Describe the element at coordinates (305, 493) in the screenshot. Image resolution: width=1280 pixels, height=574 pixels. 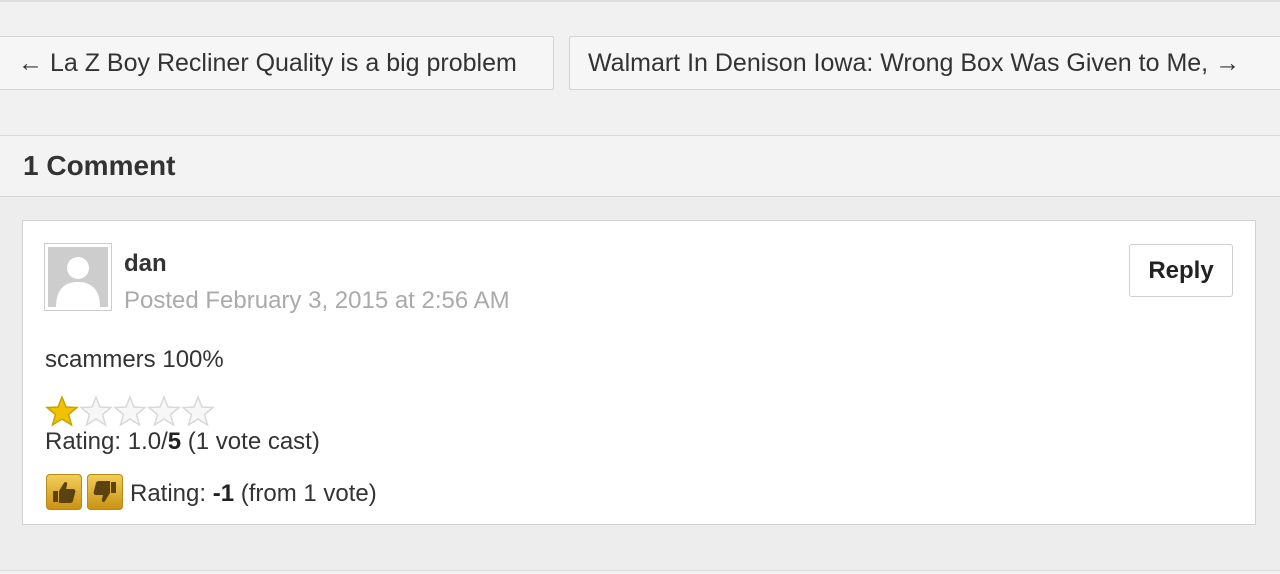
I see `thumb-rating-votes: (from 1 vote)` at that location.